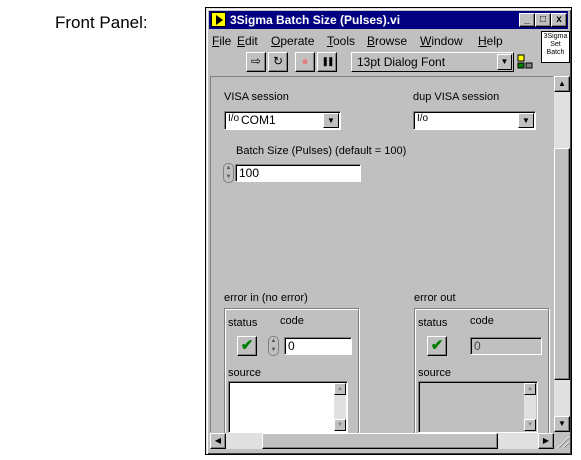  Describe the element at coordinates (218, 19) in the screenshot. I see `labview-app-icon` at that location.